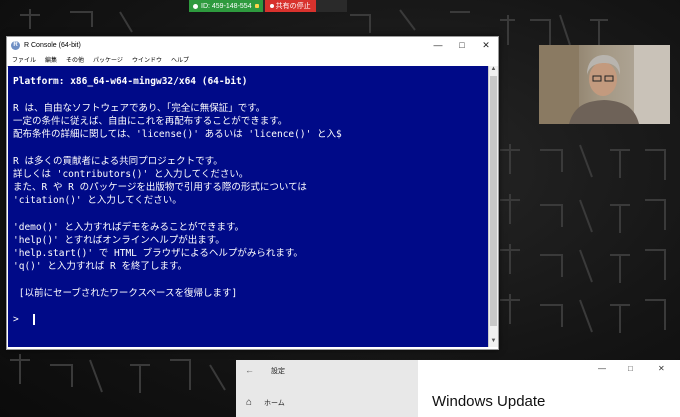  I want to click on settings-window: ← 設定 ⌂ ホーム — □ ✕ Windows Update, so click(458, 388).